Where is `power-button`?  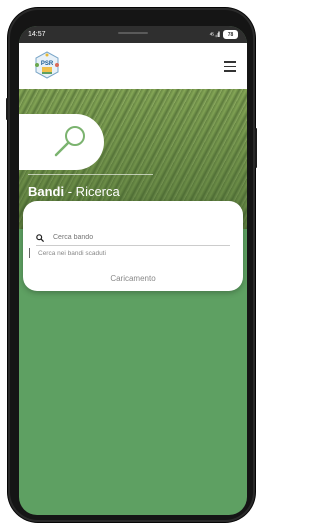 power-button is located at coordinates (256, 148).